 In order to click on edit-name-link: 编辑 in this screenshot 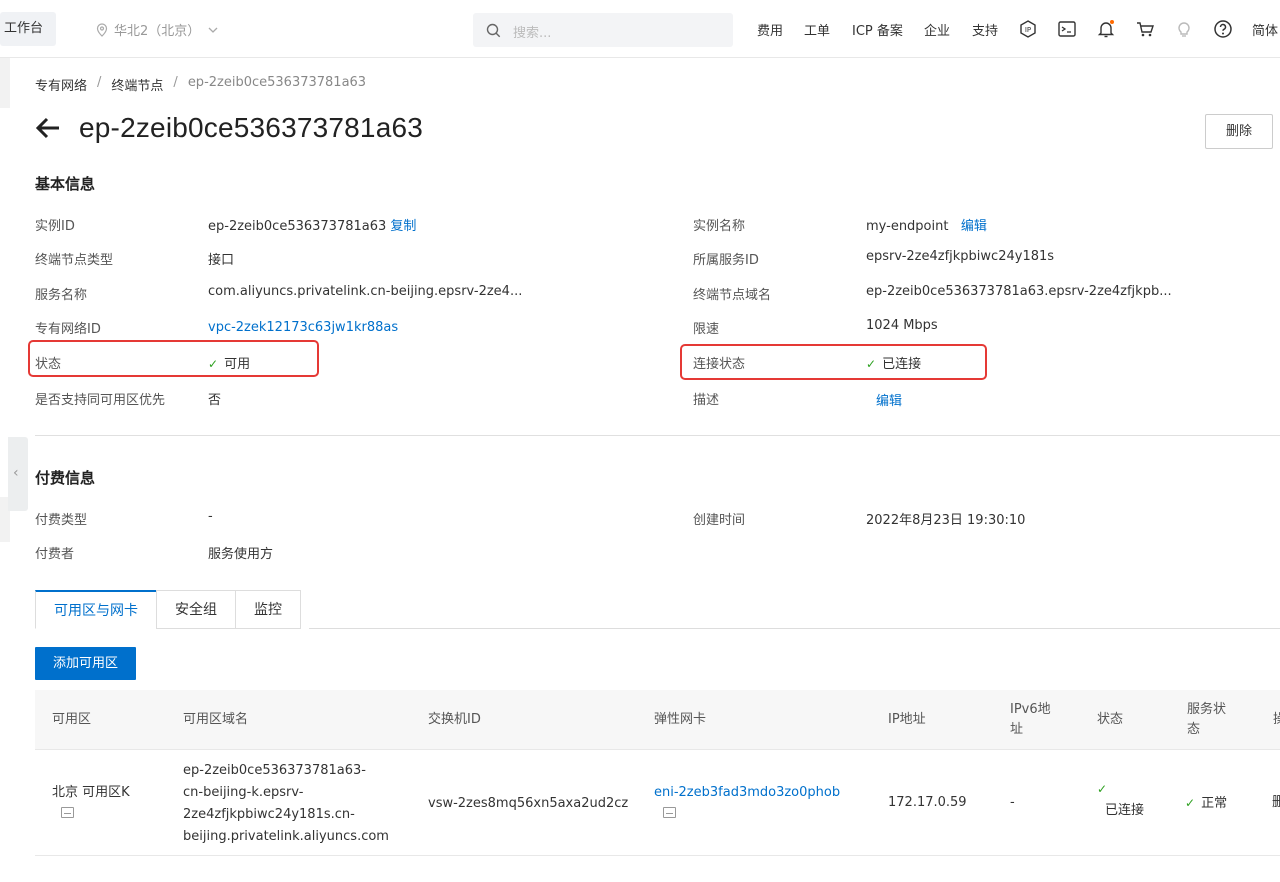, I will do `click(974, 226)`.